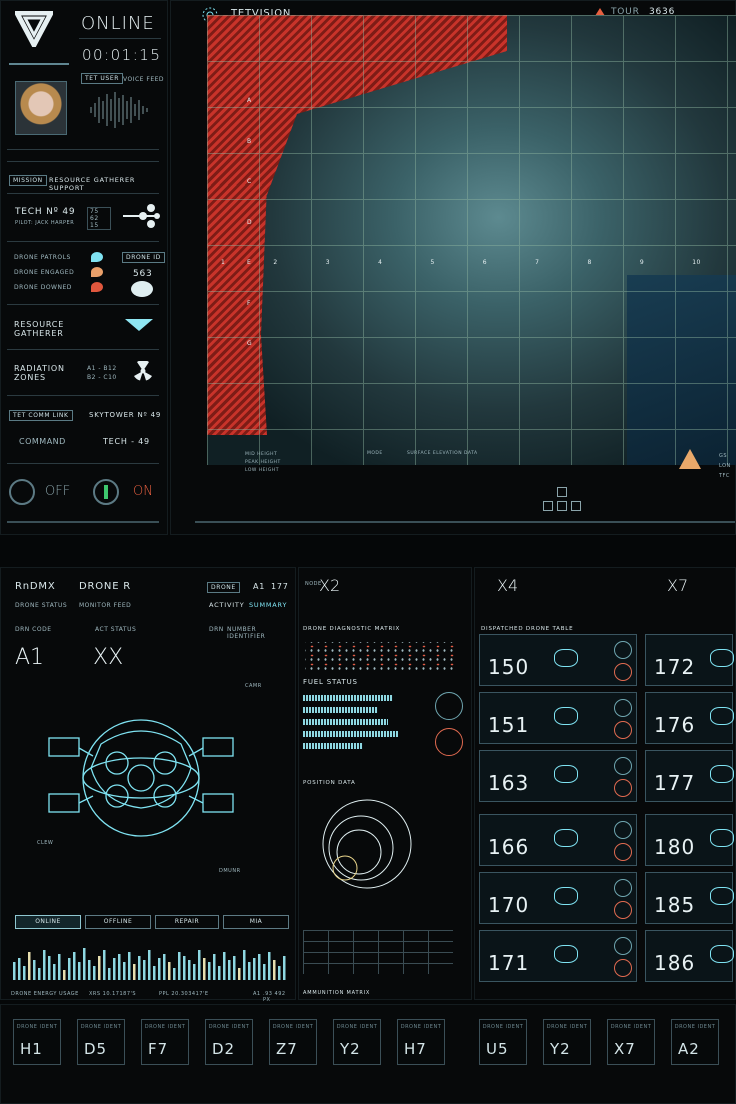  What do you see at coordinates (509, 667) in the screenshot?
I see `drone-card-number: 150` at bounding box center [509, 667].